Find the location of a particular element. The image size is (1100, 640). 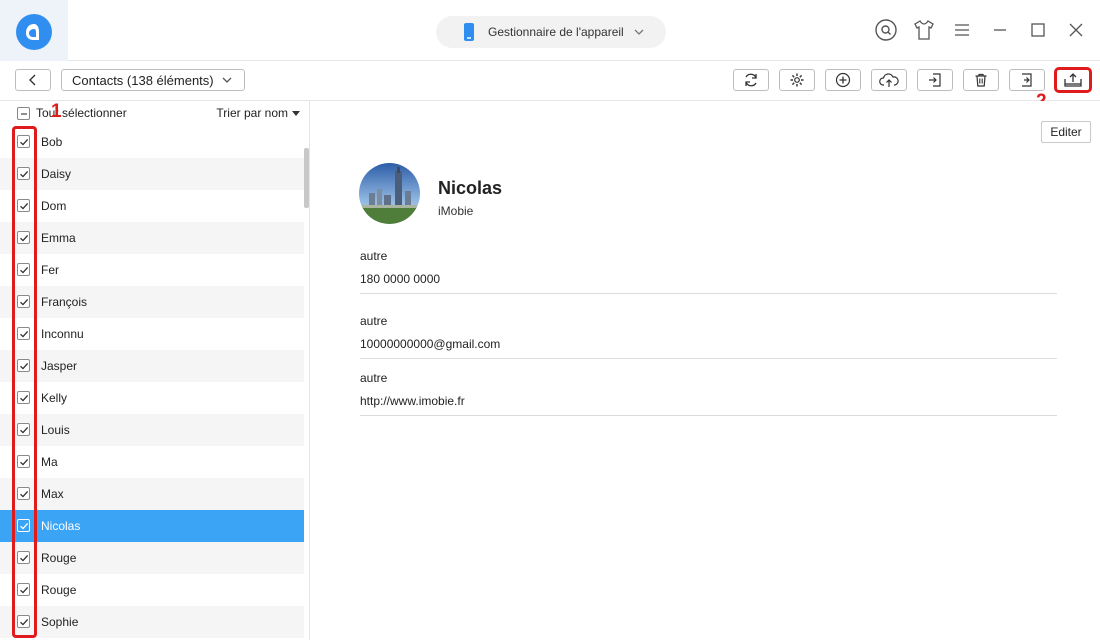

contact-name-label: Sophie is located at coordinates (60, 622).